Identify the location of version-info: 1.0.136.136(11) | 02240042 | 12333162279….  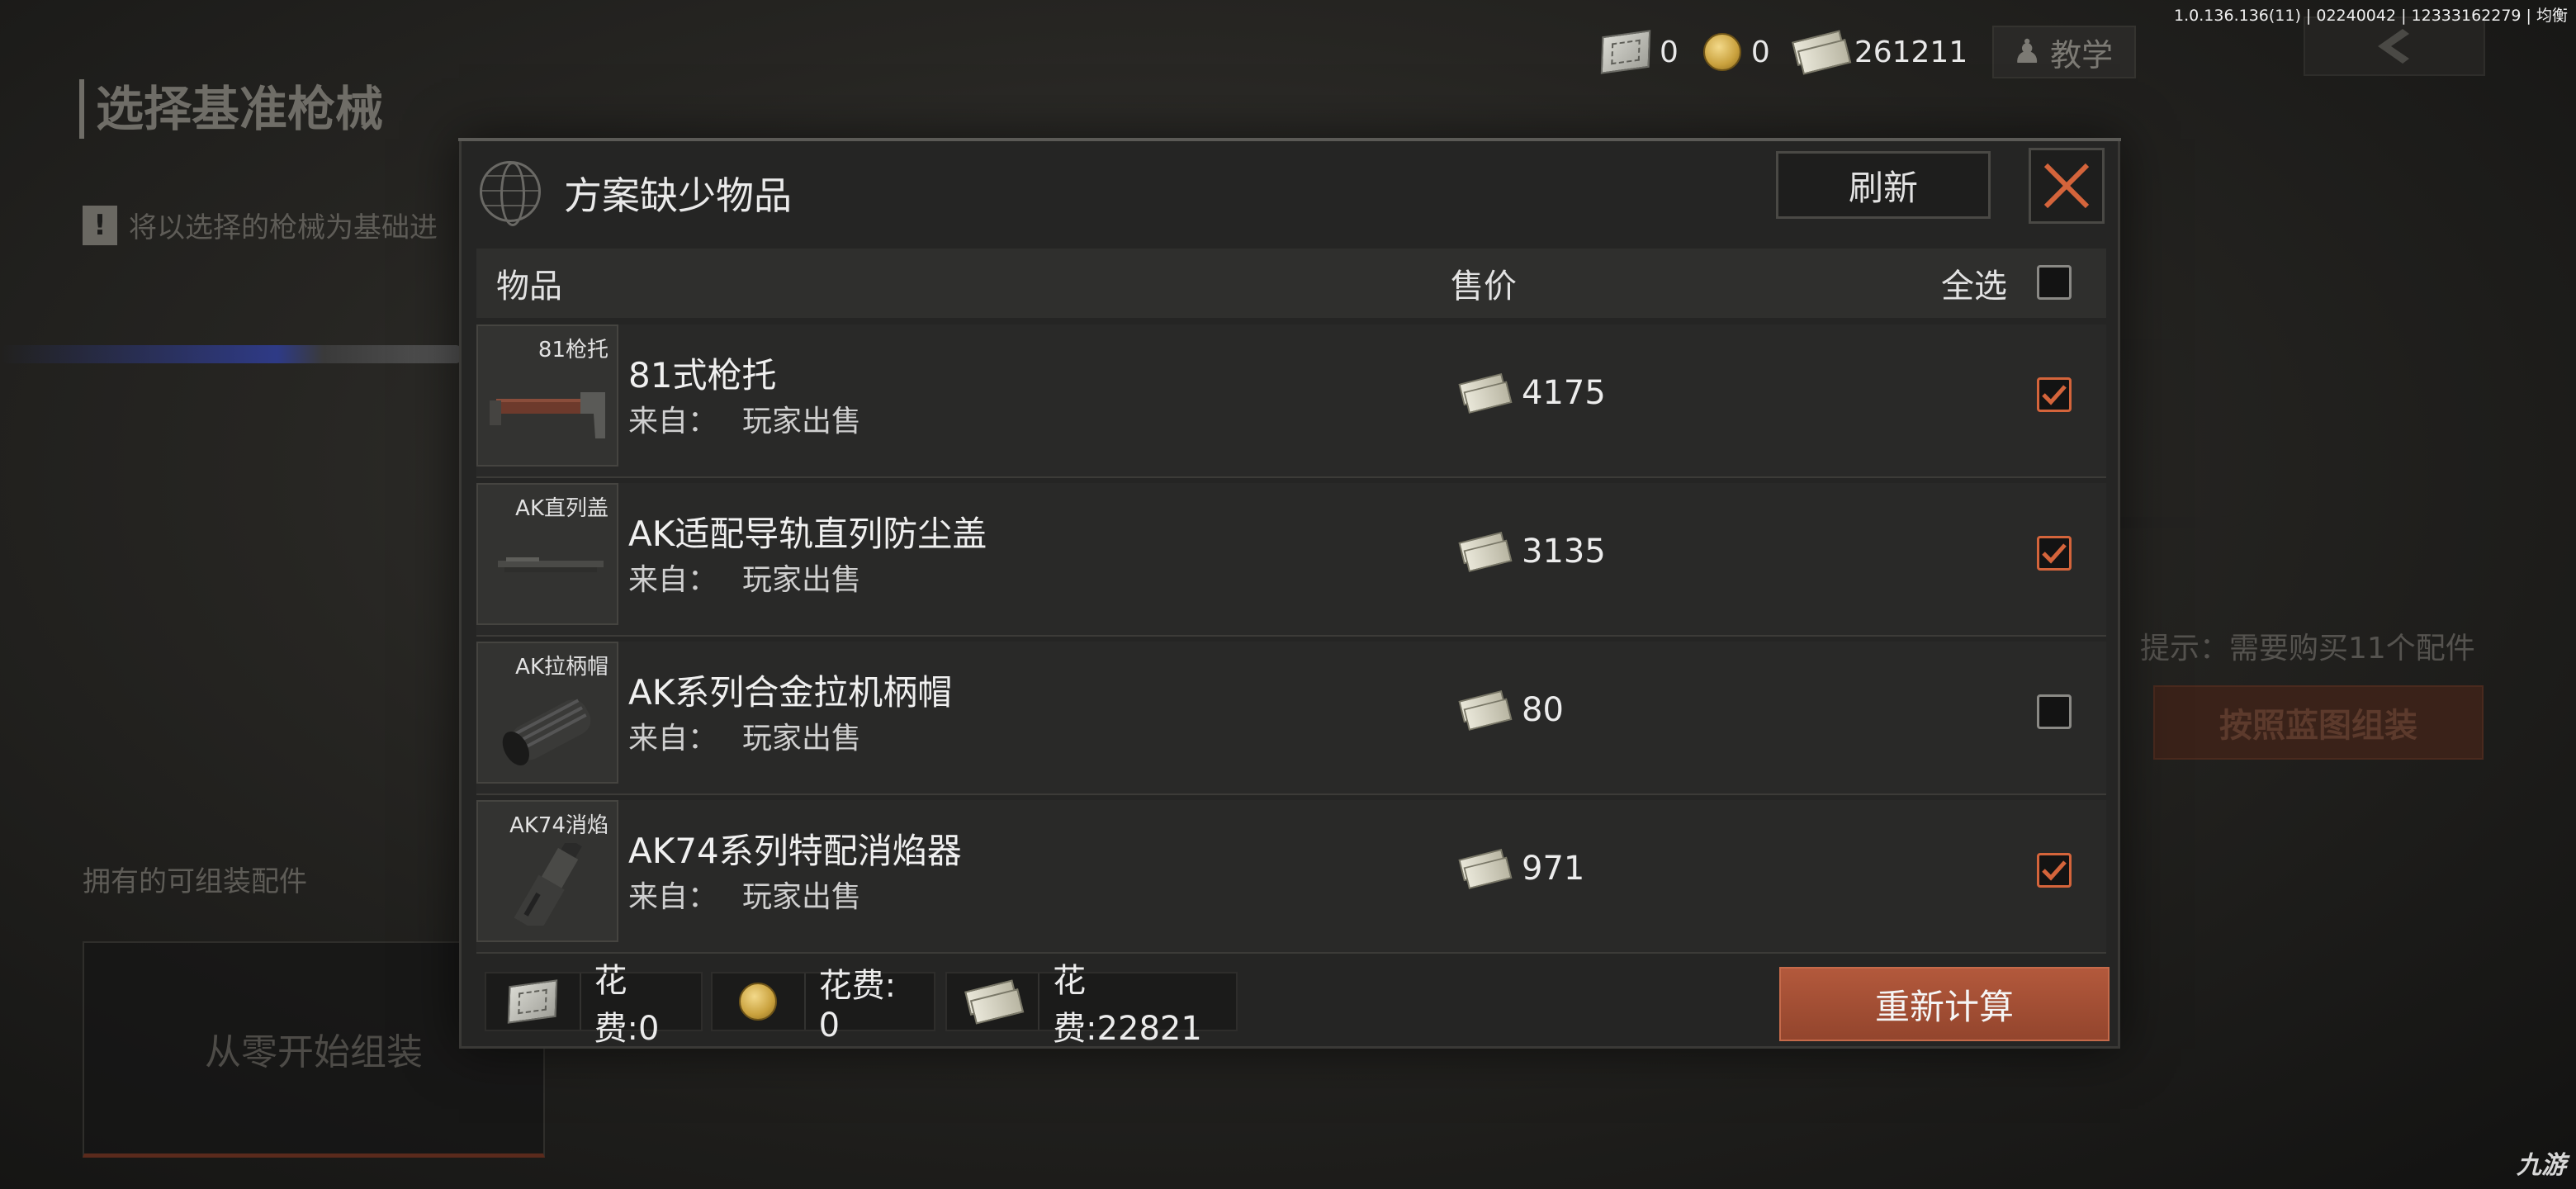
(2371, 16).